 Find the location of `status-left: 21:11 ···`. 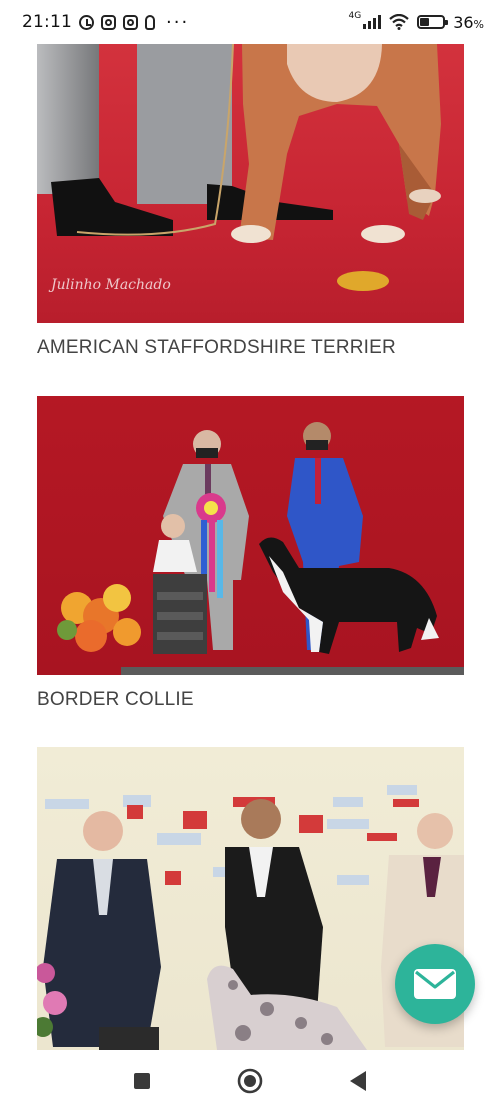

status-left: 21:11 ··· is located at coordinates (105, 22).